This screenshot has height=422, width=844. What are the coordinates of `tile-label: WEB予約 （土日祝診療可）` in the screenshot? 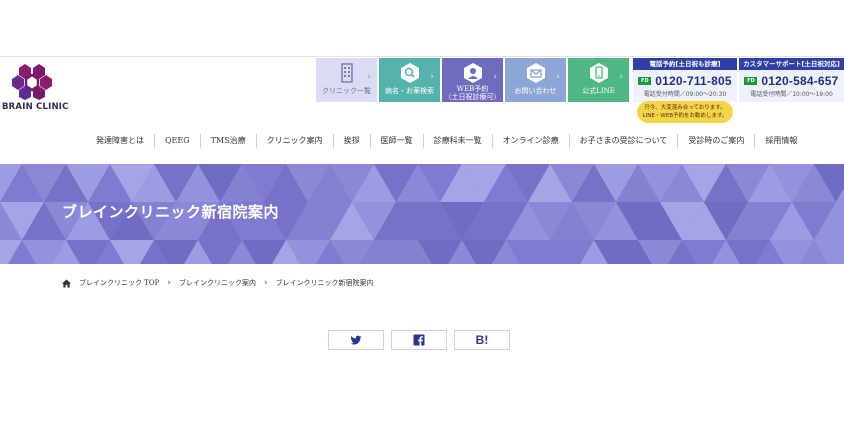 It's located at (472, 93).